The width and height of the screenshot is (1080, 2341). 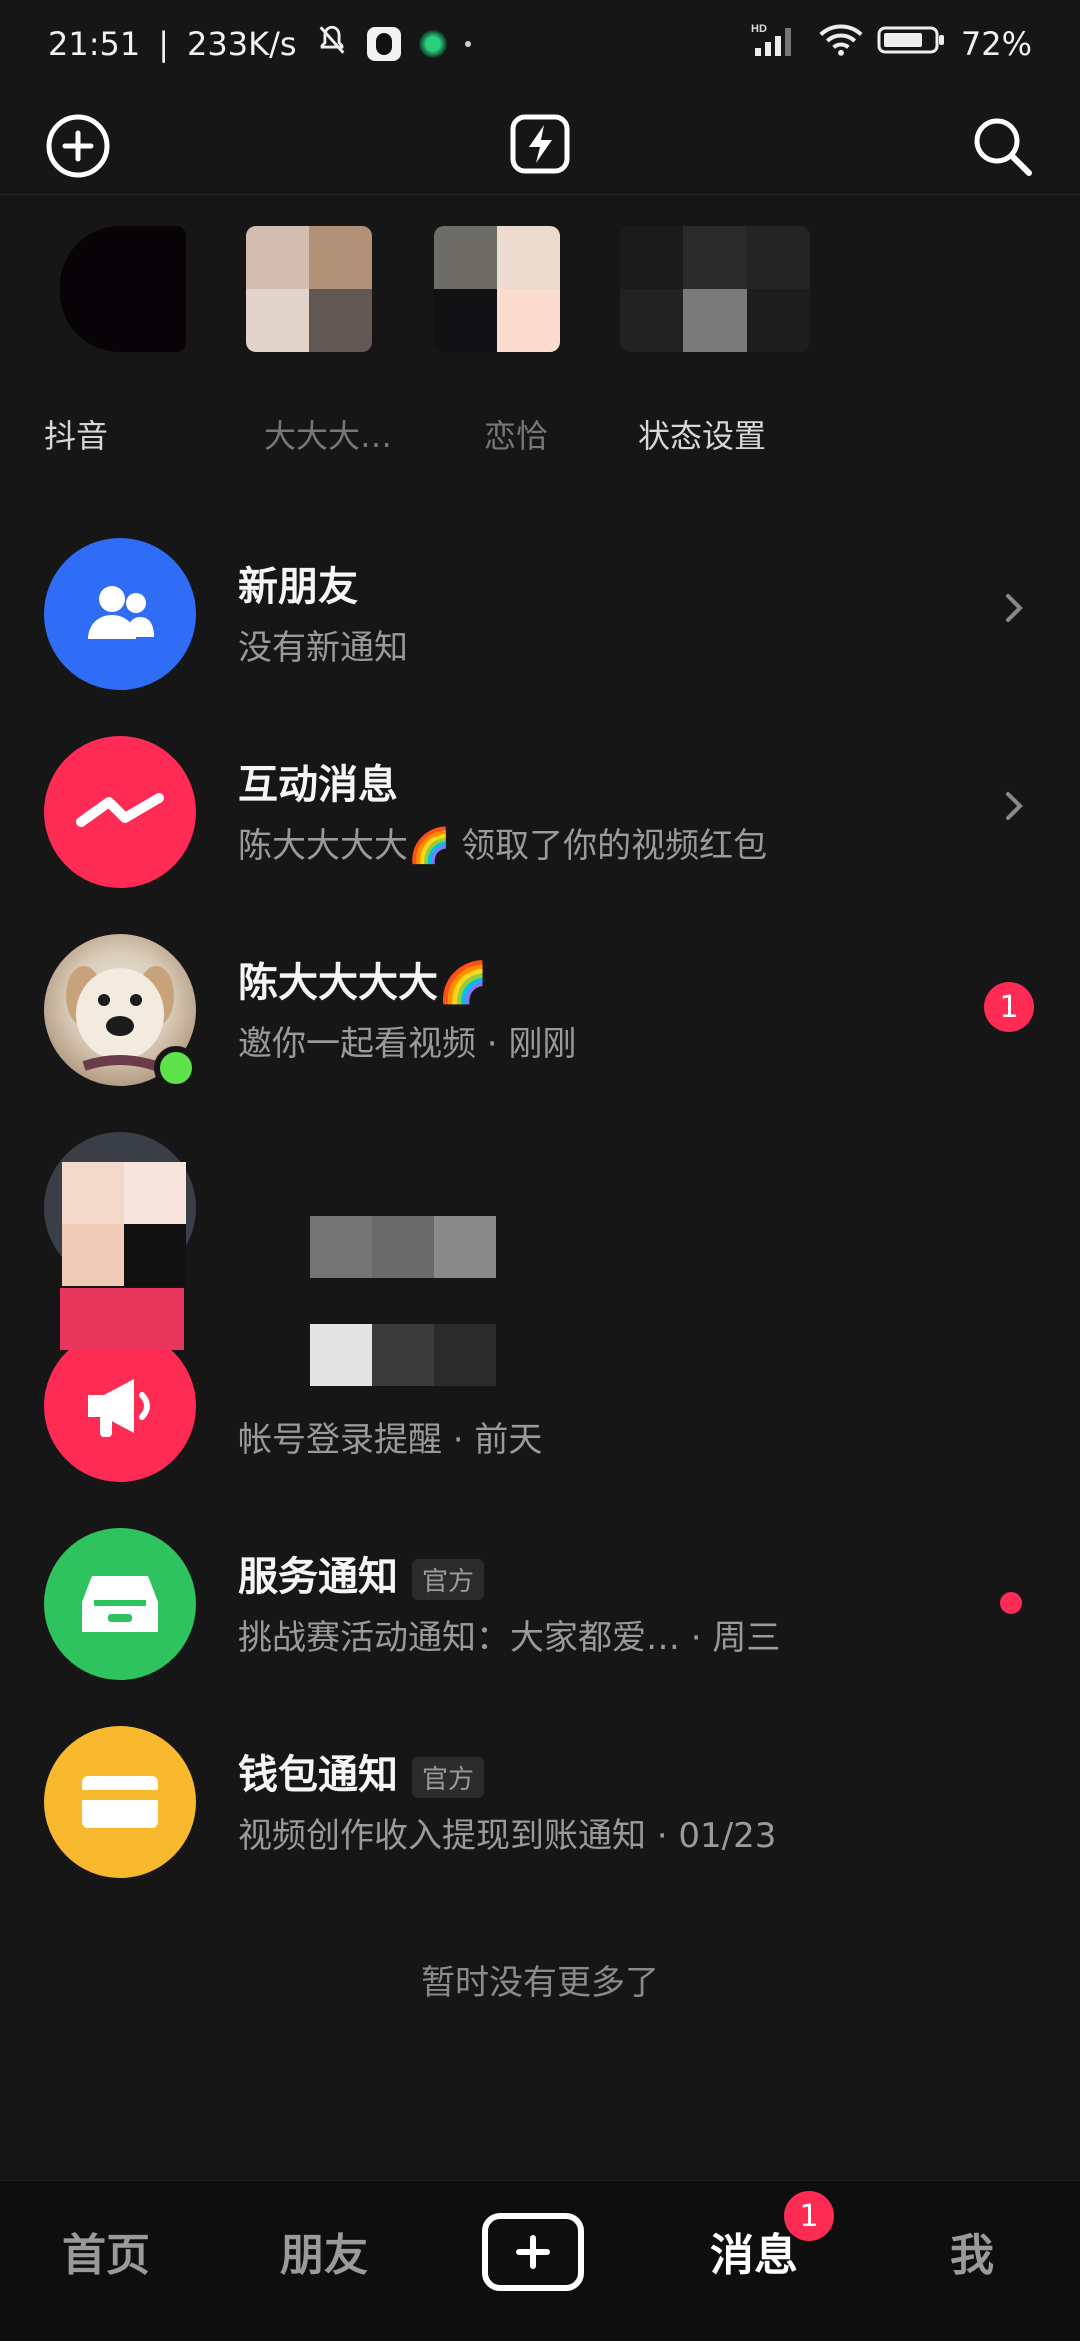 I want to click on list-item-new-friends: 新朋友 没有新通知, so click(x=540, y=619).